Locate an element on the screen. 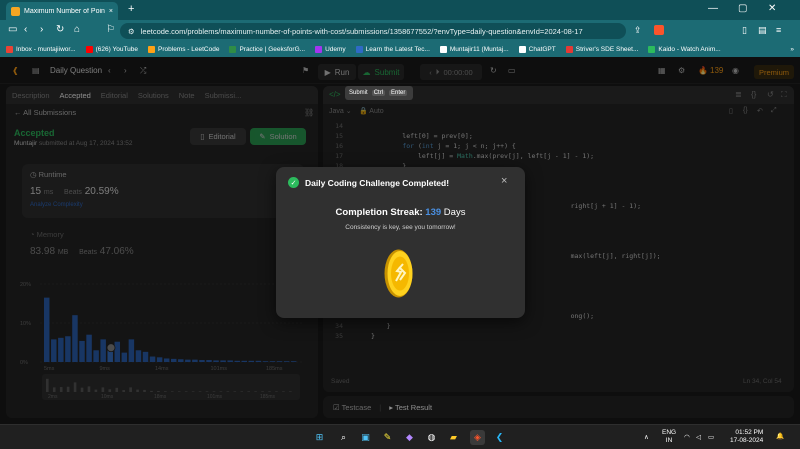  forward-icon: › is located at coordinates (41, 29).